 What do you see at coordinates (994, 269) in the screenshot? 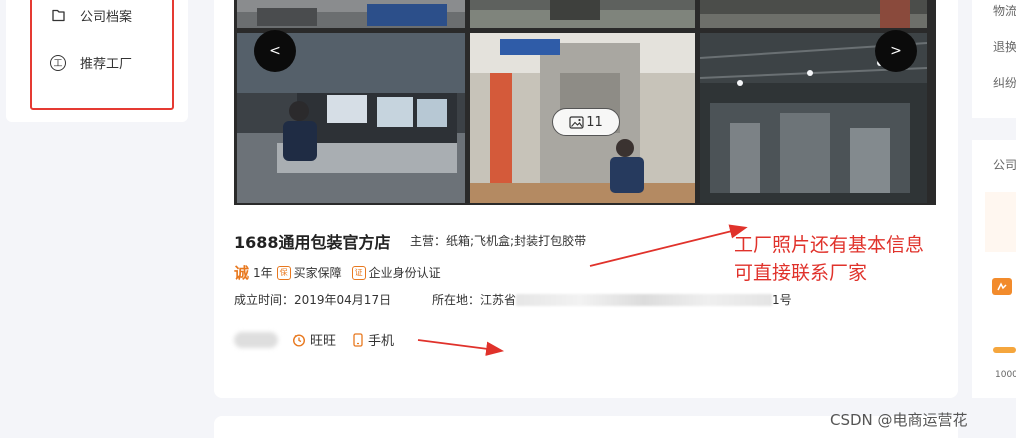
I see `right-company-card` at bounding box center [994, 269].